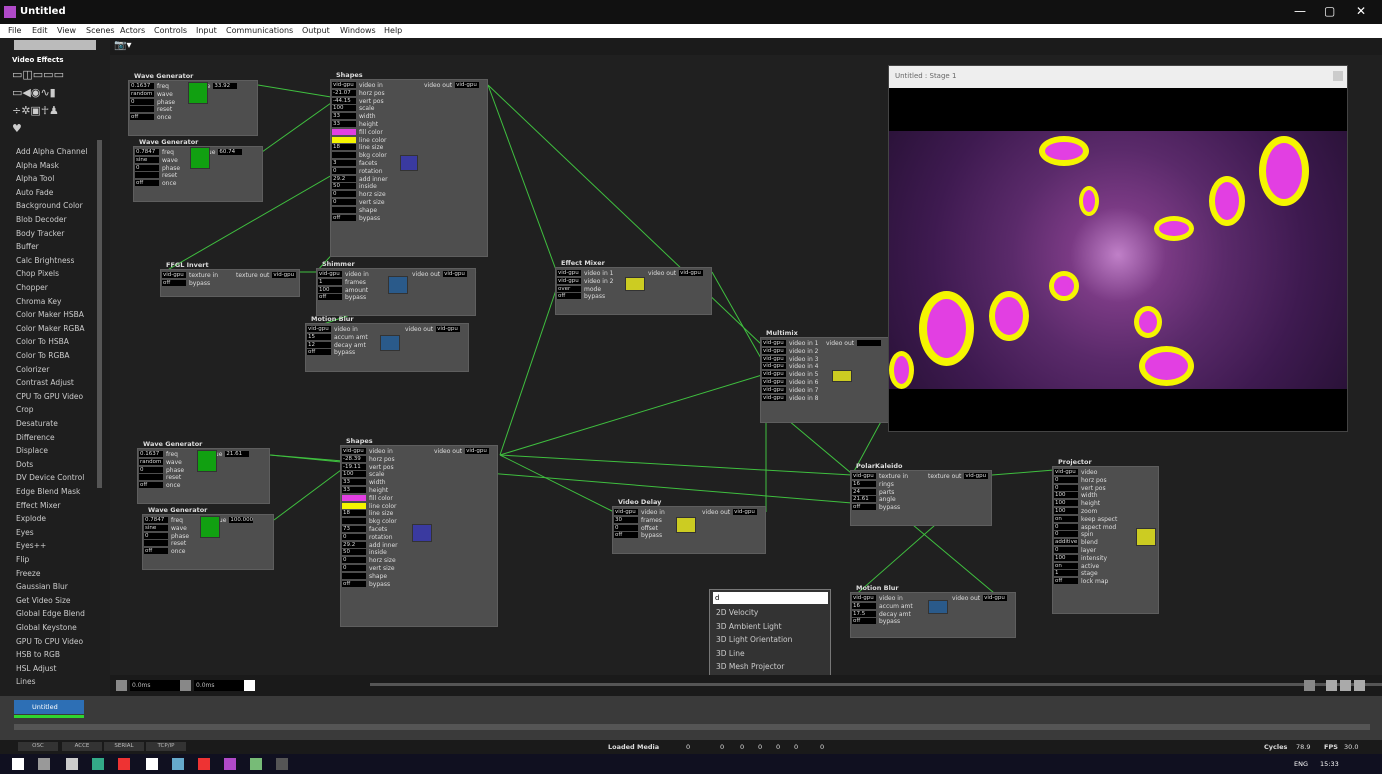 This screenshot has width=1382, height=774. What do you see at coordinates (49, 709) in the screenshot?
I see `scene-tab: Untitled` at bounding box center [49, 709].